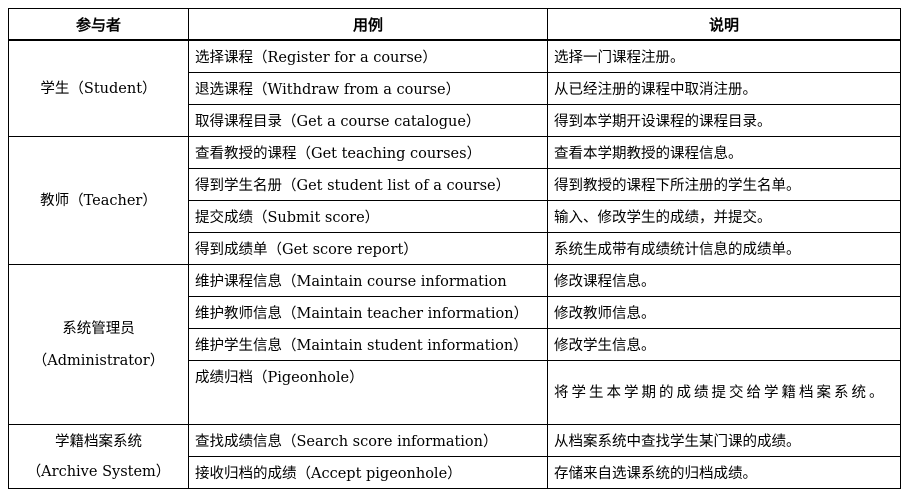 The height and width of the screenshot is (495, 908). What do you see at coordinates (724, 56) in the screenshot?
I see `description-cell: 选择一门课程注册。` at bounding box center [724, 56].